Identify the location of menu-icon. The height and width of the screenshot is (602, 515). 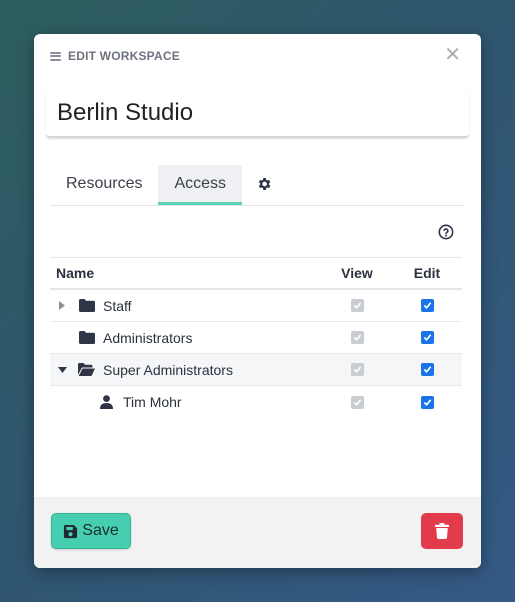
(55, 56).